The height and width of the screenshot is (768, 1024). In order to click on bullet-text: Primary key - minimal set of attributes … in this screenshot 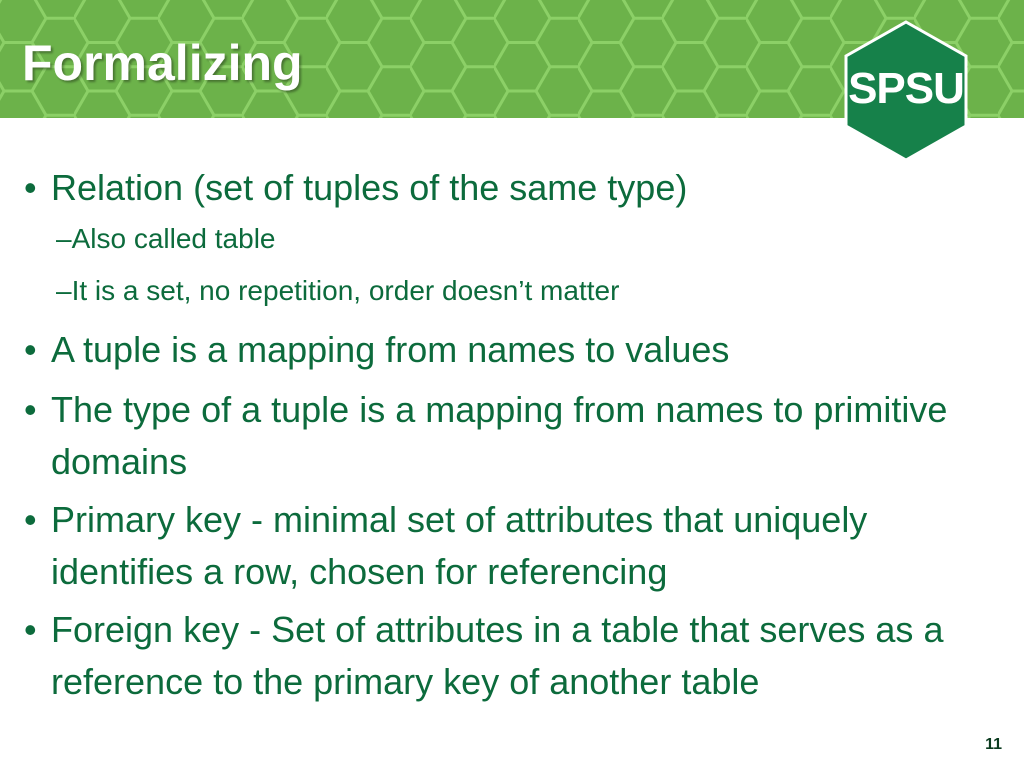, I will do `click(459, 545)`.